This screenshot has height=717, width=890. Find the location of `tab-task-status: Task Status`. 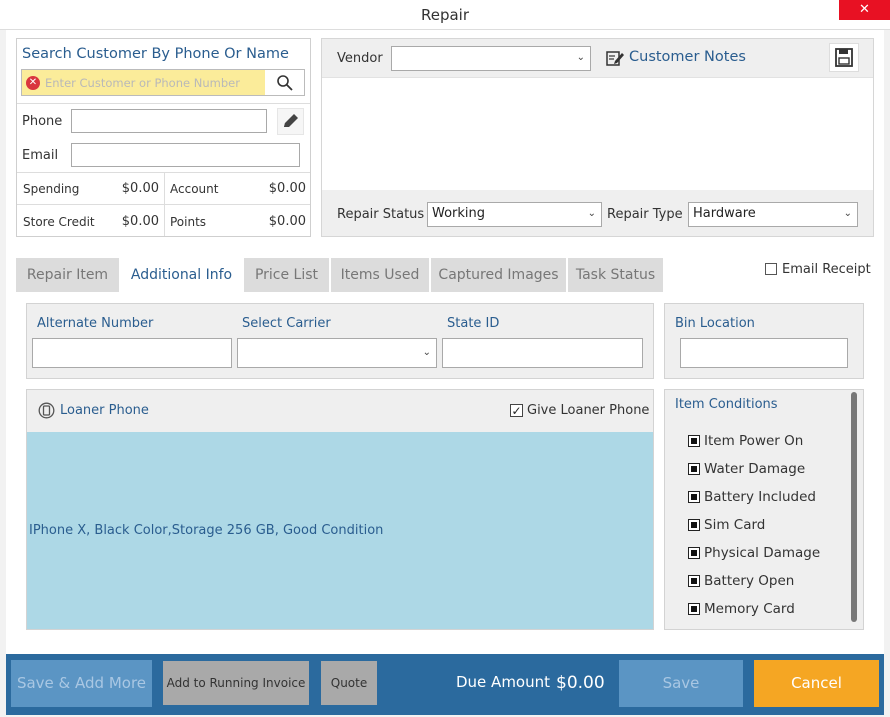

tab-task-status: Task Status is located at coordinates (615, 275).